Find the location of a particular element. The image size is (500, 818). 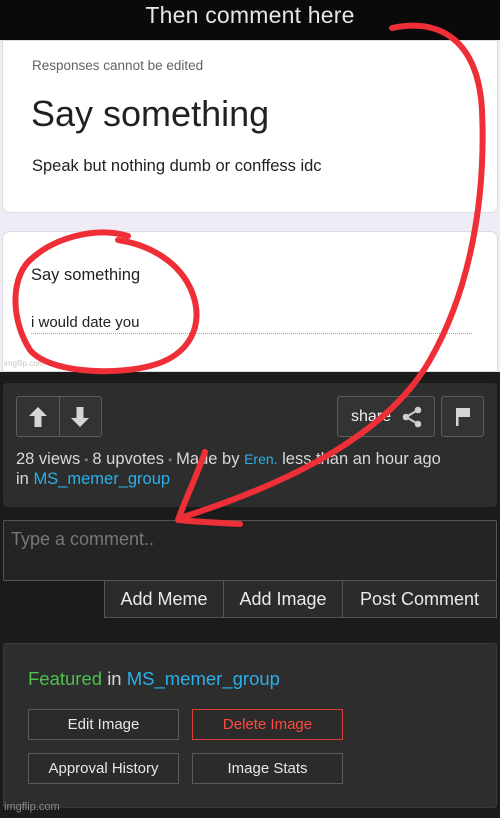

post-time: less than an hour ago is located at coordinates (361, 459).